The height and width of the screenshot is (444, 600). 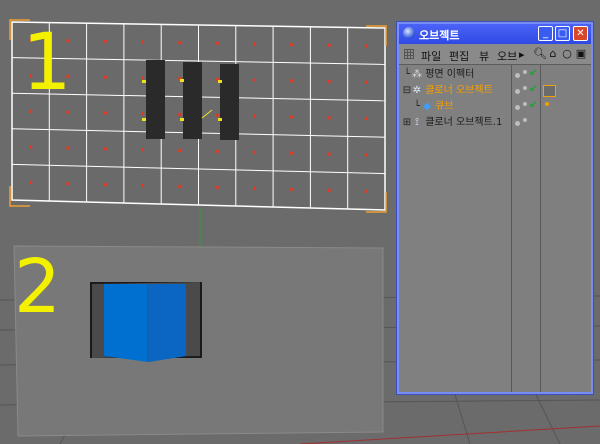 What do you see at coordinates (192, 100) in the screenshot?
I see `cloned-cube-instances` at bounding box center [192, 100].